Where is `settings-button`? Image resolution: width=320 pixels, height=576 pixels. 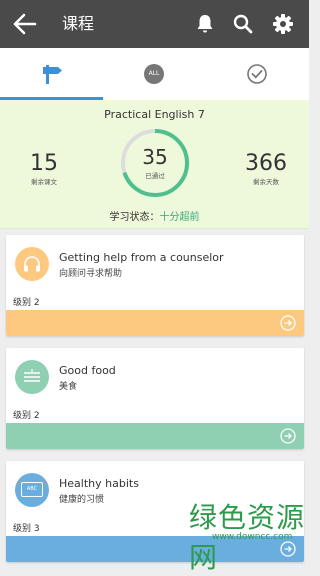
settings-button is located at coordinates (283, 24).